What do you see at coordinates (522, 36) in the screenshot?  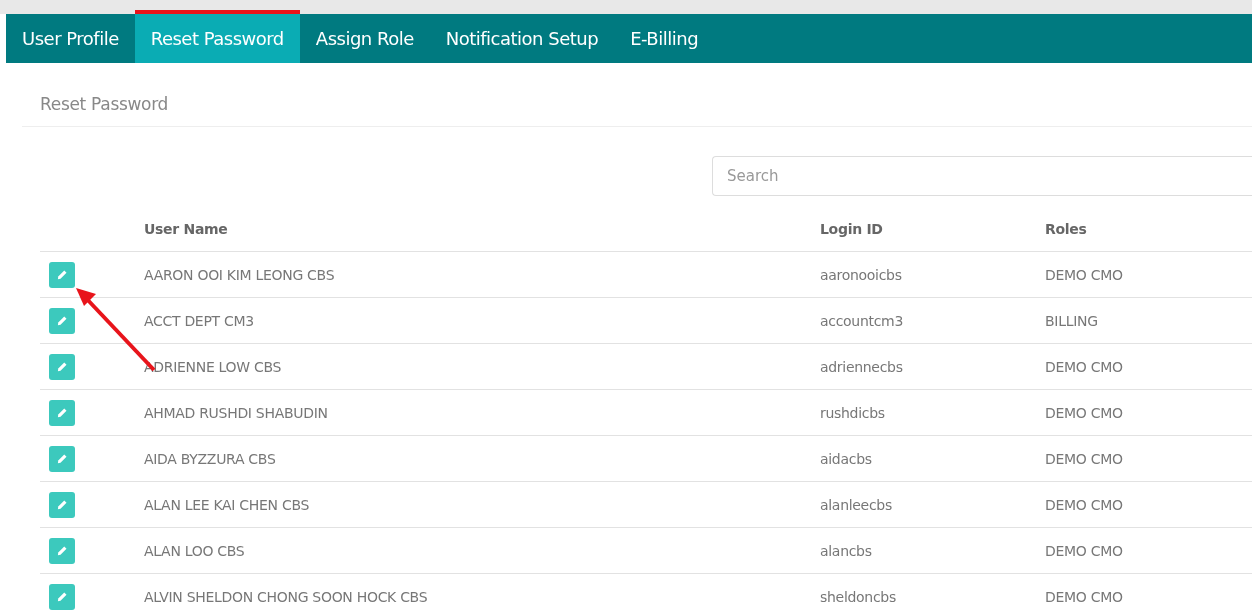 I see `tab: Notification Setup` at bounding box center [522, 36].